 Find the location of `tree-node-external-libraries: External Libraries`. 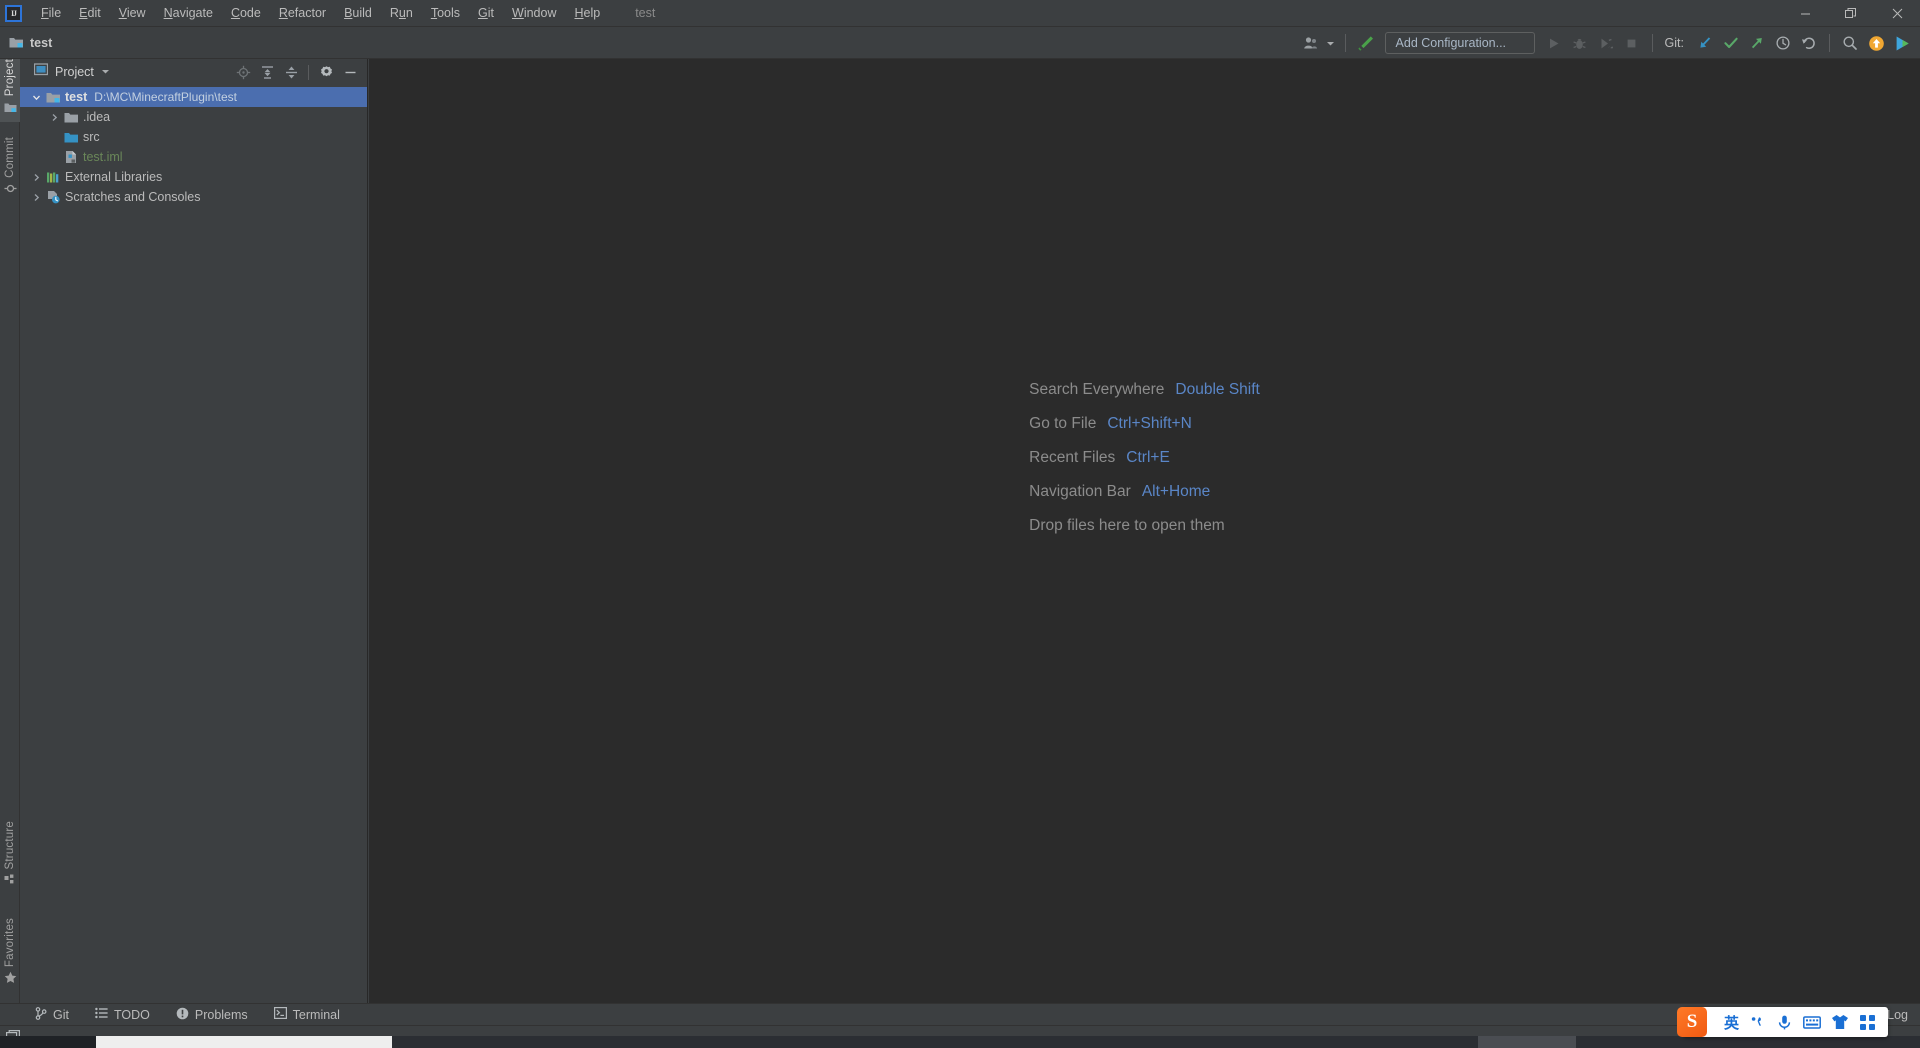

tree-node-external-libraries: External Libraries is located at coordinates (193, 177).